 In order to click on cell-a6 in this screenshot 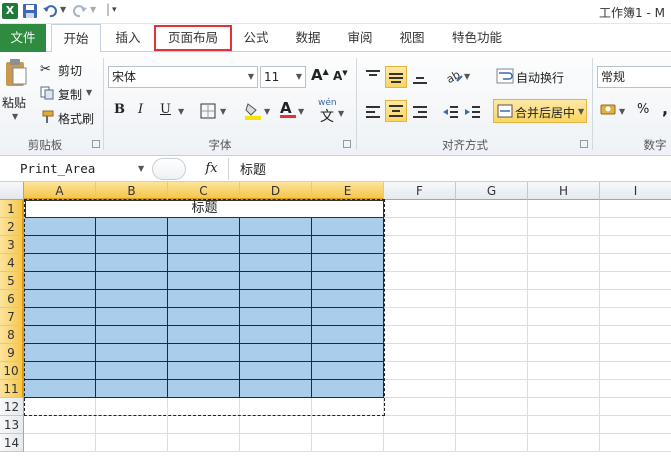, I will do `click(60, 299)`.